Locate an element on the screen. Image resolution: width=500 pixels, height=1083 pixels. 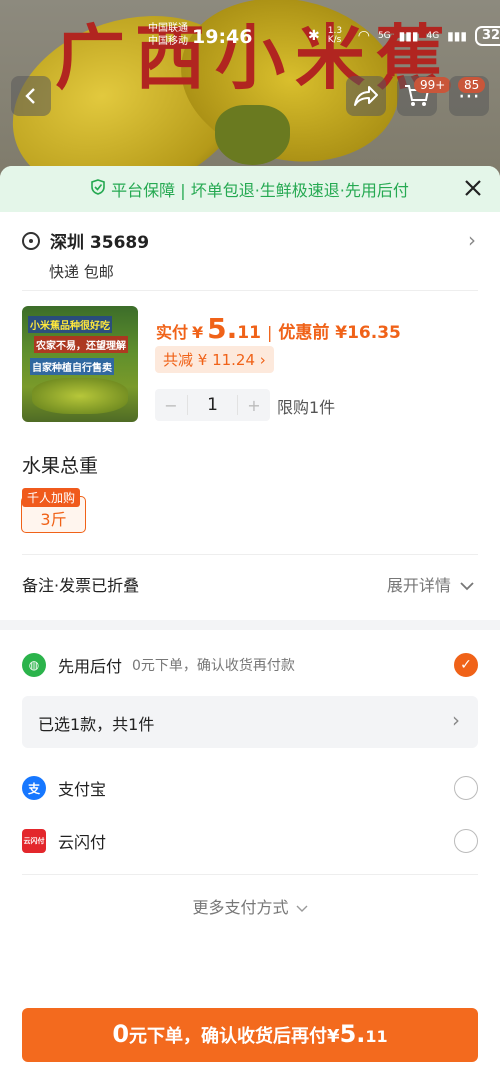
currency-symbol: ¥ is located at coordinates (198, 332).